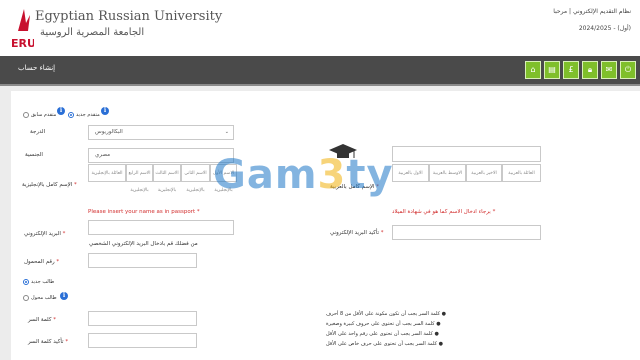 Image resolution: width=640 pixels, height=360 pixels. Describe the element at coordinates (533, 70) in the screenshot. I see `home-icon: ⌂` at that location.